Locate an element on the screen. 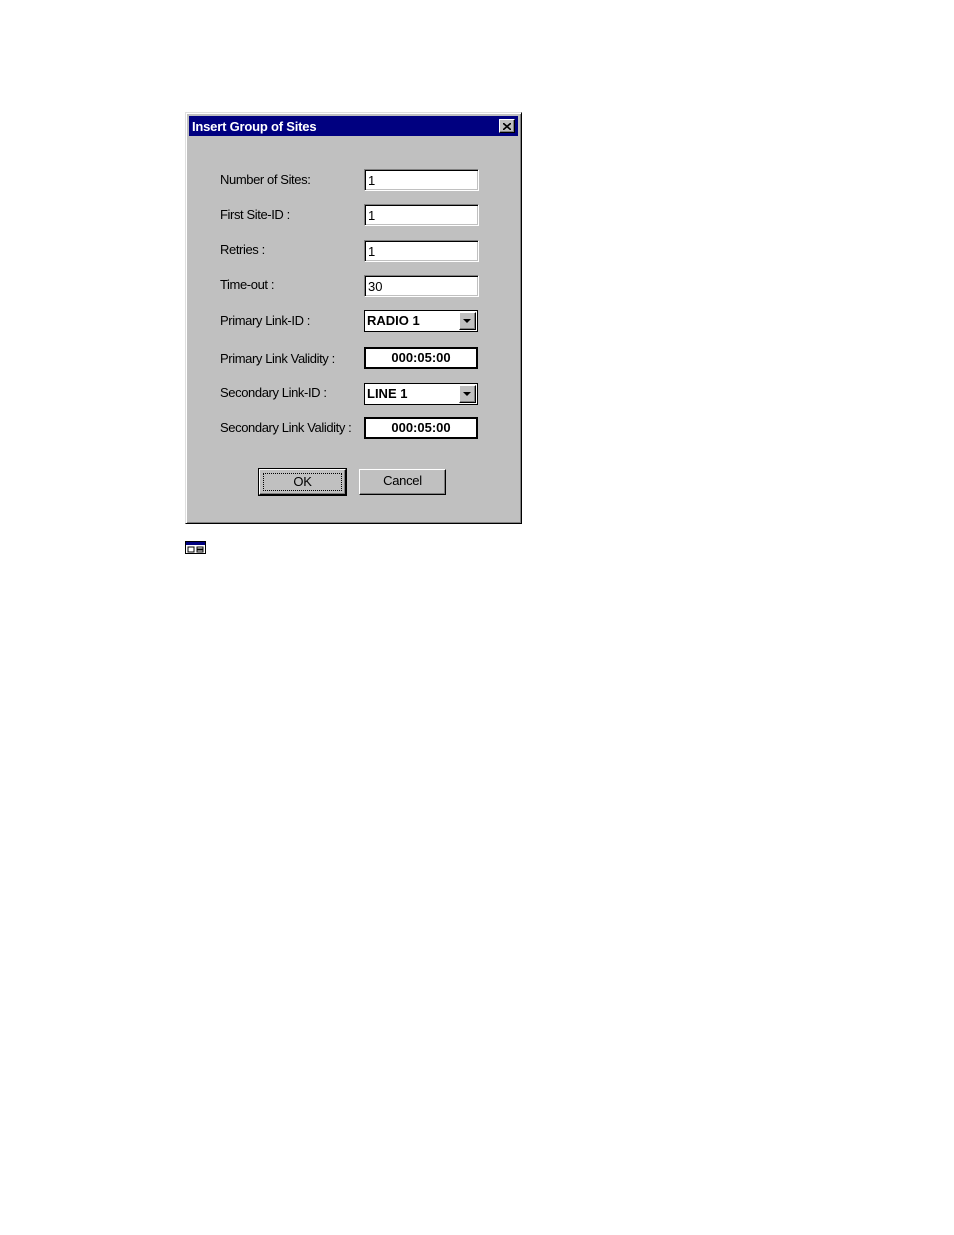  primary-link-id-label: Primary Link-ID : is located at coordinates (265, 320).